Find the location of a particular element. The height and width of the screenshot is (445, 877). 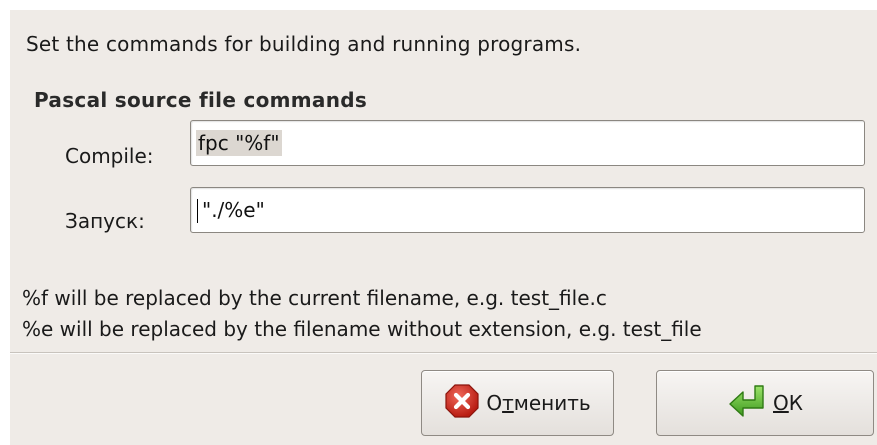

compile-command-input: fpc "%f" is located at coordinates (527, 143).